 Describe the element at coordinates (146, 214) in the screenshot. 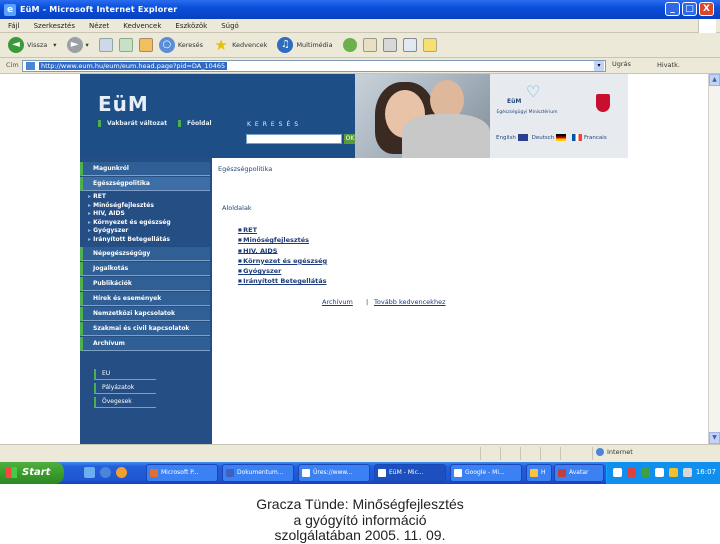

I see `sidebar-sub-hiv: HIV, AIDS` at that location.